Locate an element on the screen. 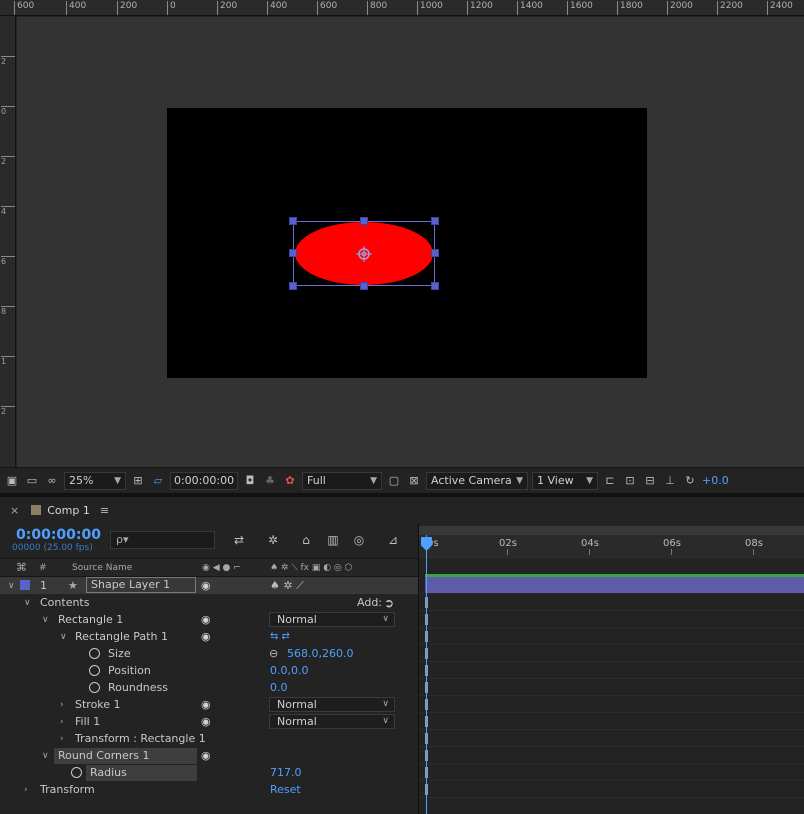 The width and height of the screenshot is (804, 814). monitor-icon: ▭ is located at coordinates (32, 481).